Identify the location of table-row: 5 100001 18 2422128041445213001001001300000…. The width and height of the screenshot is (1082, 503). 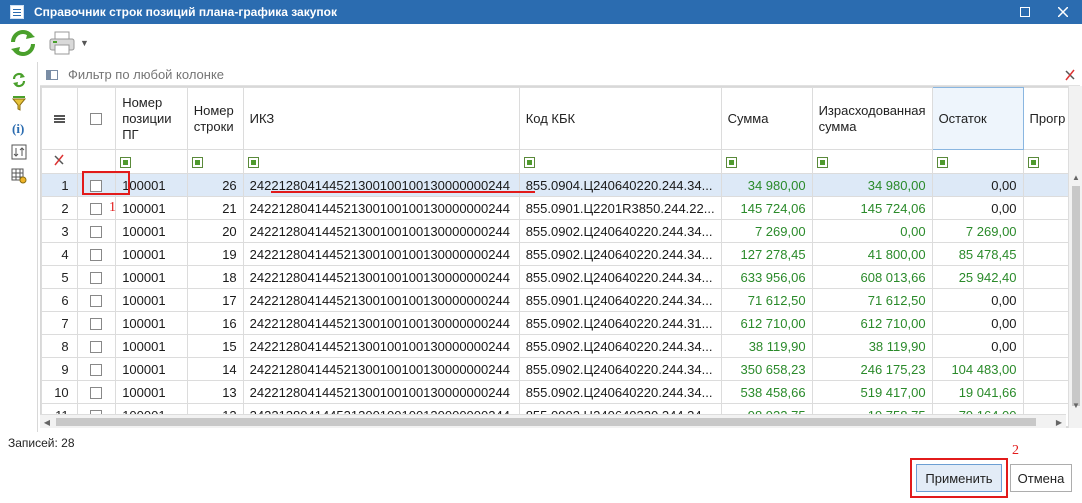
(560, 277).